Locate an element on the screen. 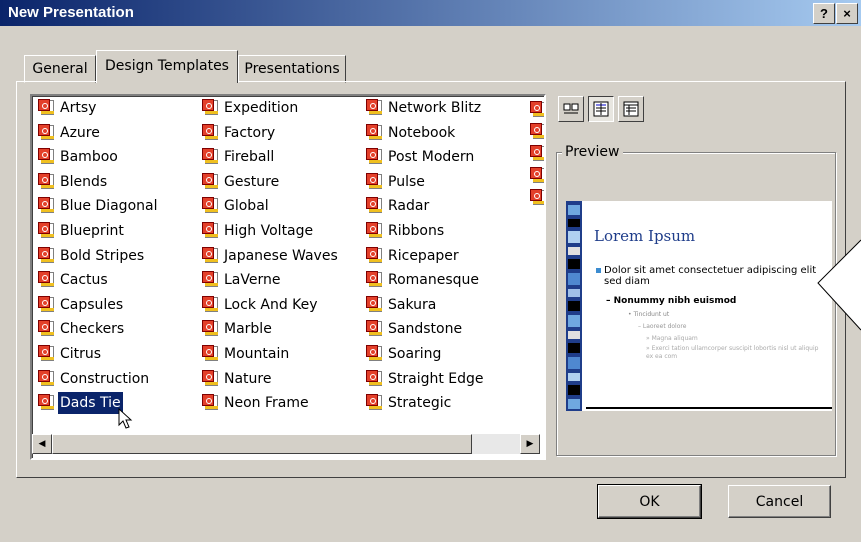 This screenshot has width=861, height=542. template-item-label: Nature is located at coordinates (248, 378).